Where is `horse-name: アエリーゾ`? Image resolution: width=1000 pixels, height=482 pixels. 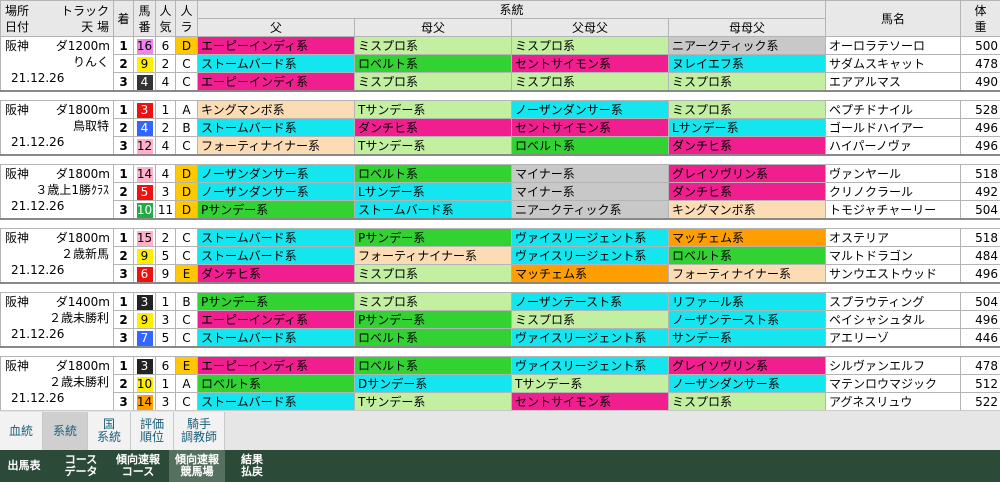
horse-name: アエリーゾ is located at coordinates (893, 338).